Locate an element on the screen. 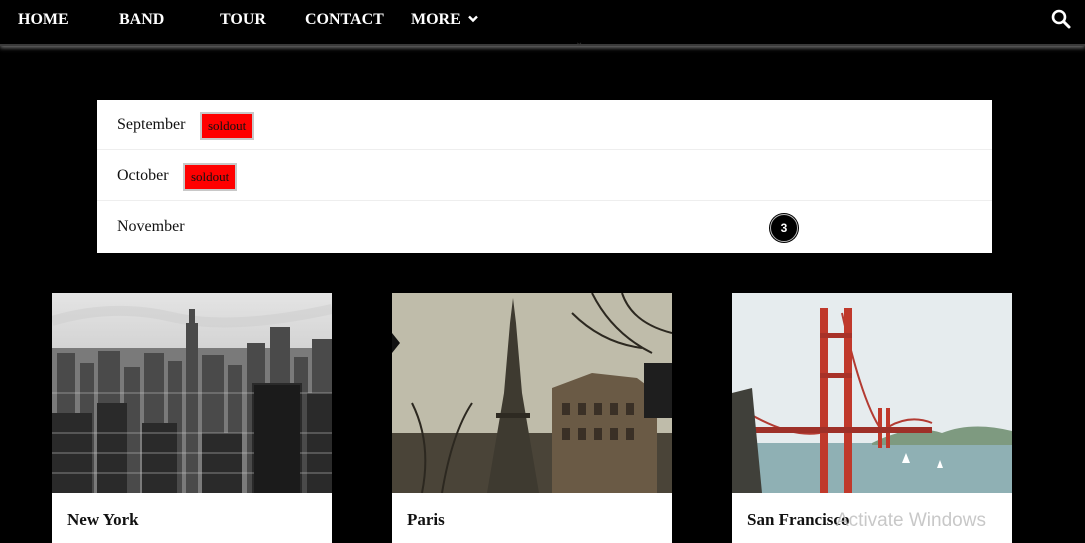 This screenshot has width=1085, height=543. card-title: Paris is located at coordinates (426, 519).